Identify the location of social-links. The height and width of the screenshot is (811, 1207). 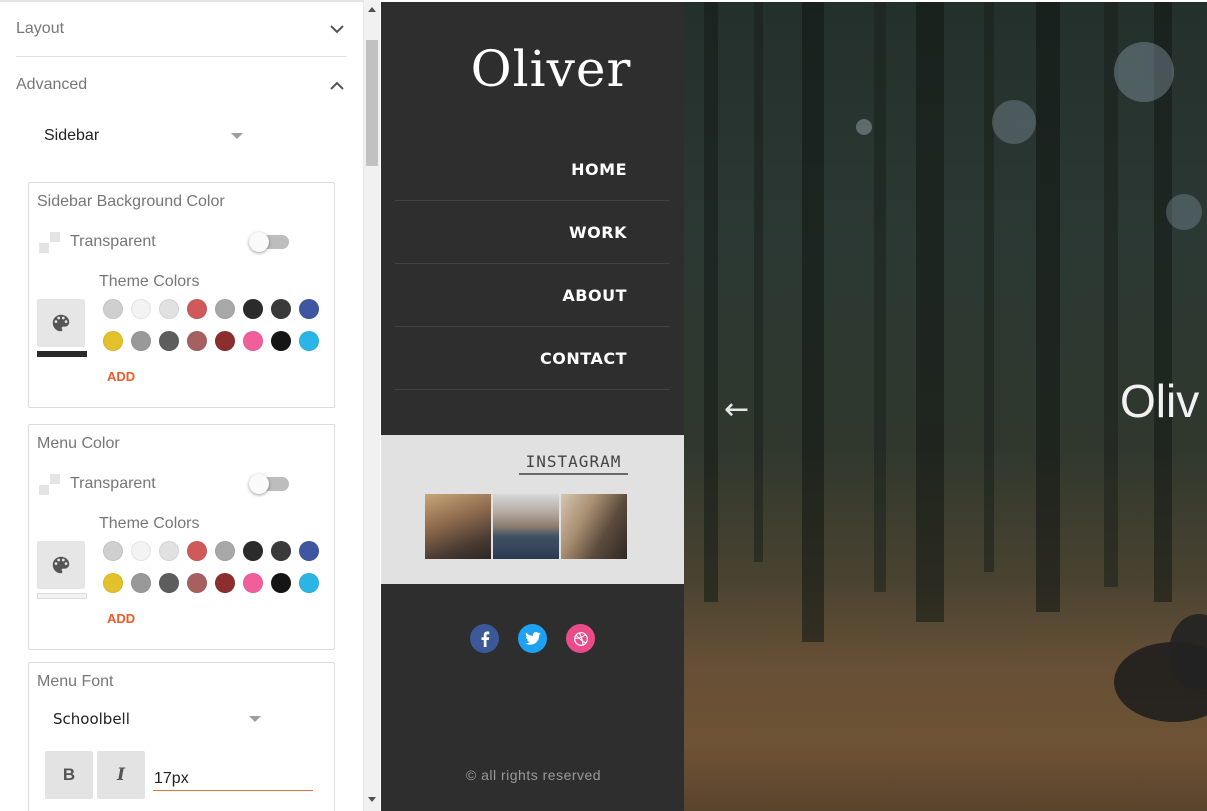
(532, 638).